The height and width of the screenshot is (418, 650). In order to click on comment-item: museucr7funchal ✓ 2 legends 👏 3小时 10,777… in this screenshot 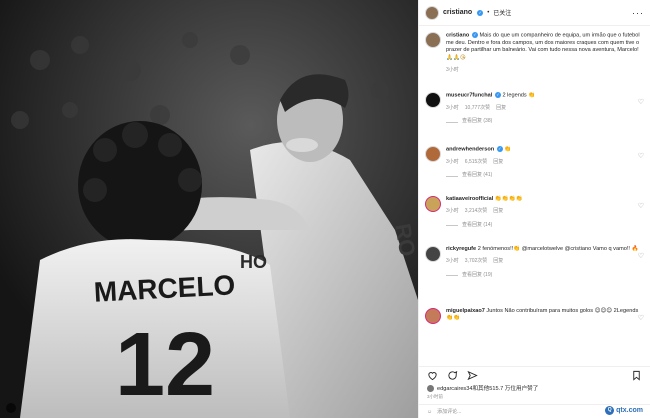, I will do `click(534, 109)`.